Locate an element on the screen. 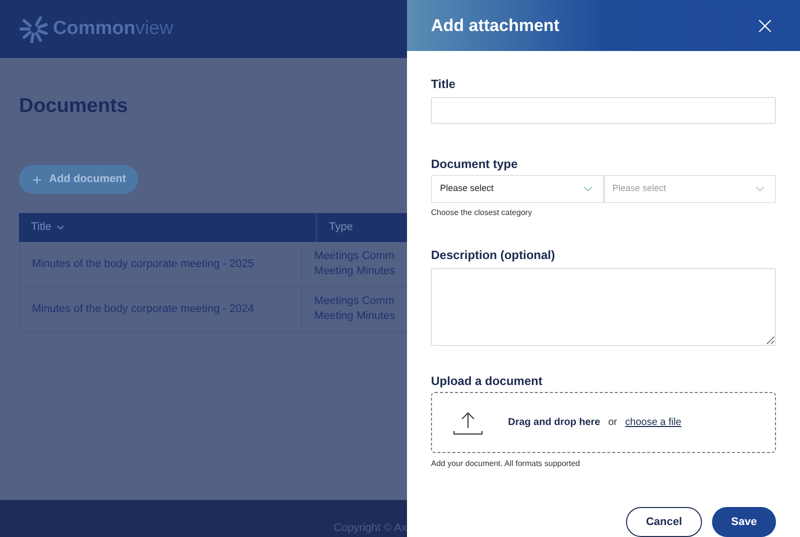 The width and height of the screenshot is (800, 537). description-textarea is located at coordinates (603, 307).